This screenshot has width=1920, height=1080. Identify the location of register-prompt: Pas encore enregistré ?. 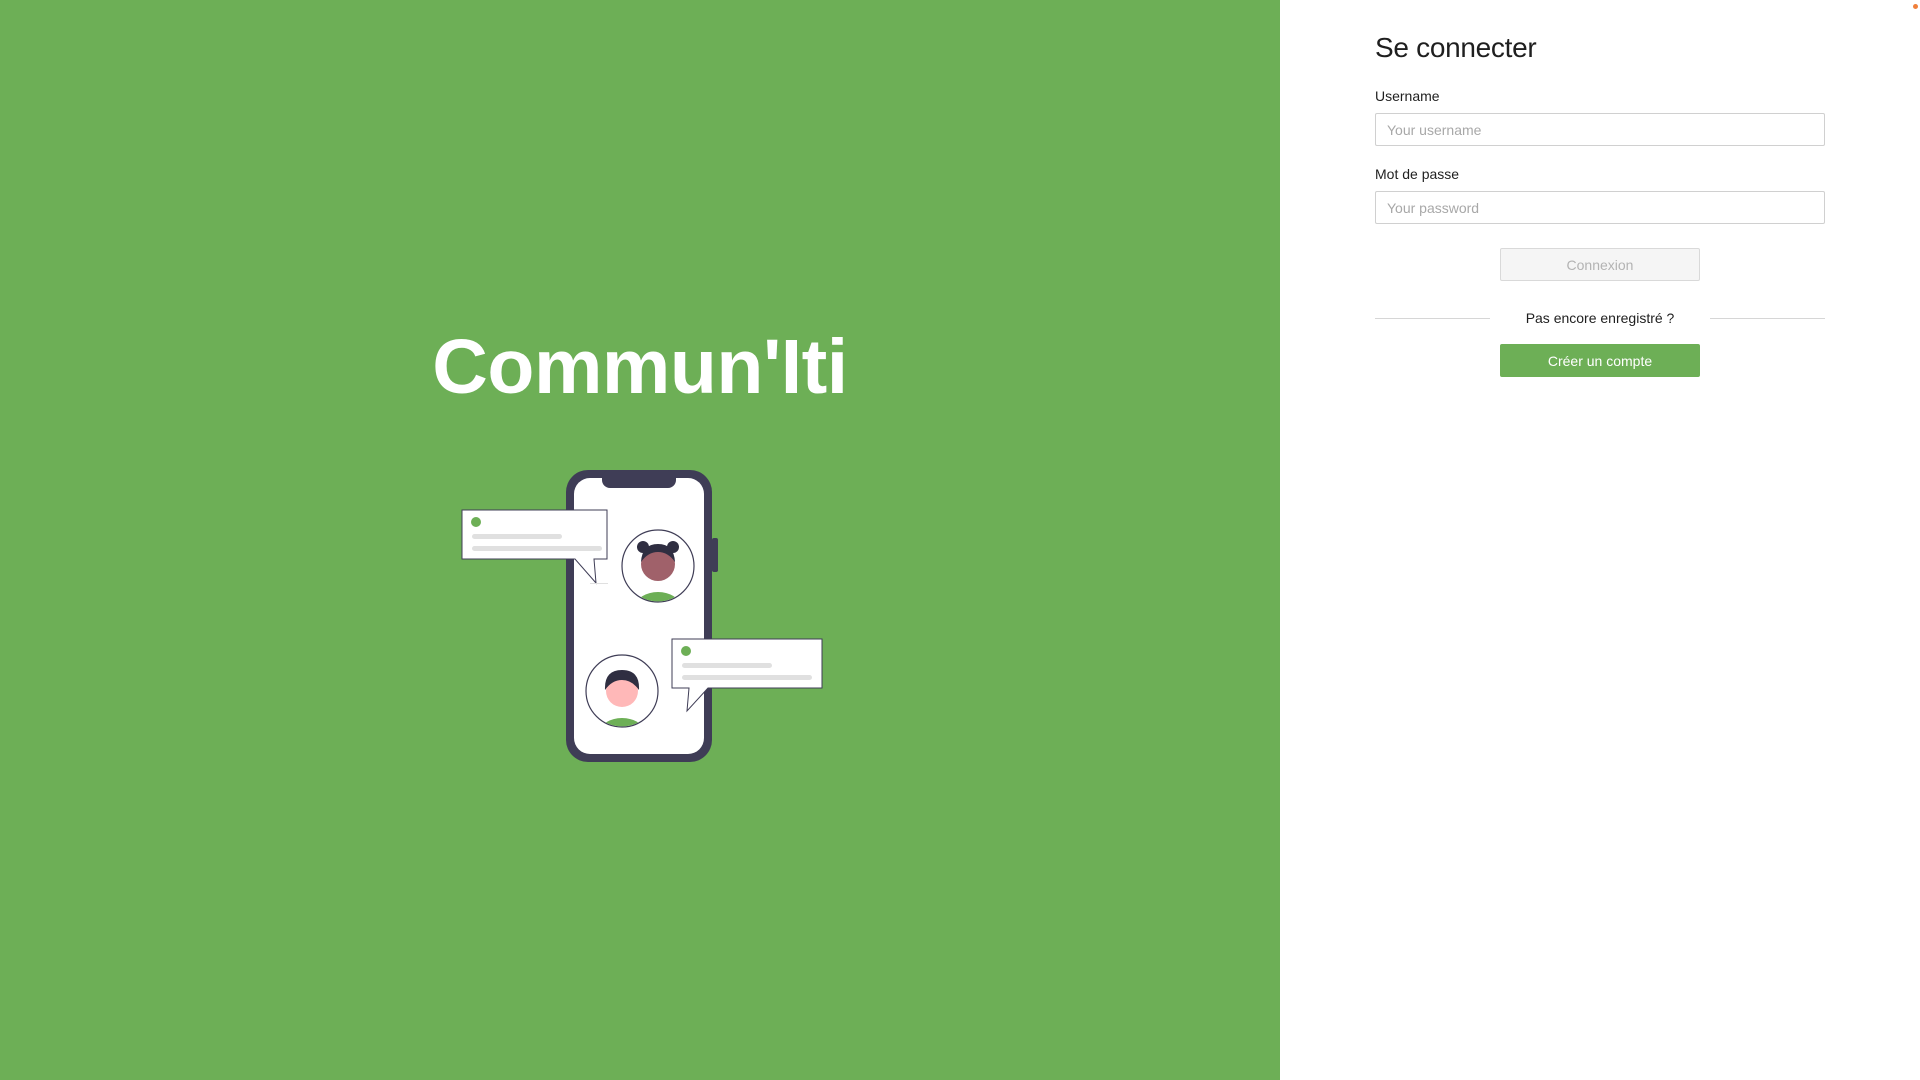
(1600, 318).